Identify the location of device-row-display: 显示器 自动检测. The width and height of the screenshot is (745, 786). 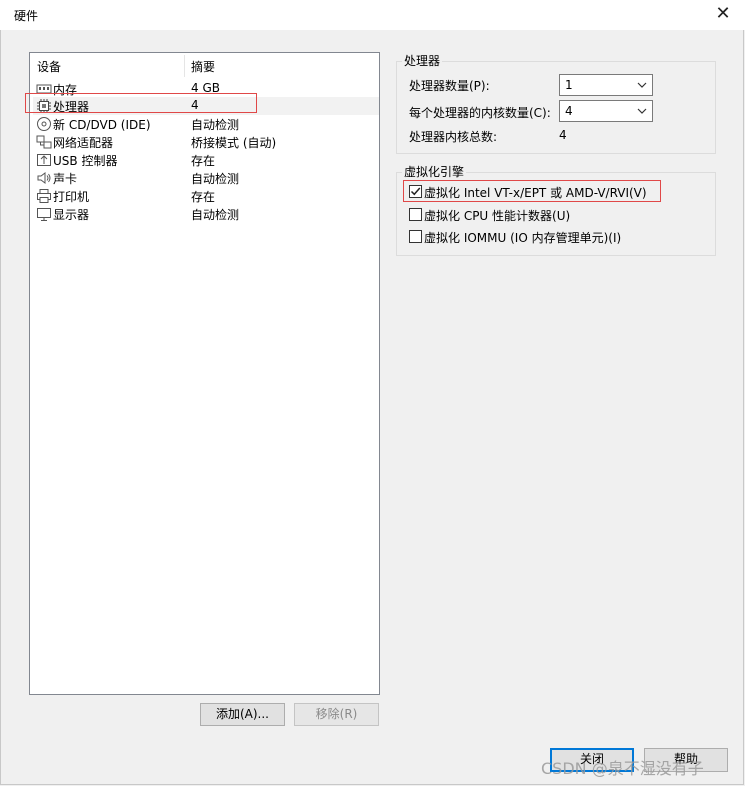
(206, 214).